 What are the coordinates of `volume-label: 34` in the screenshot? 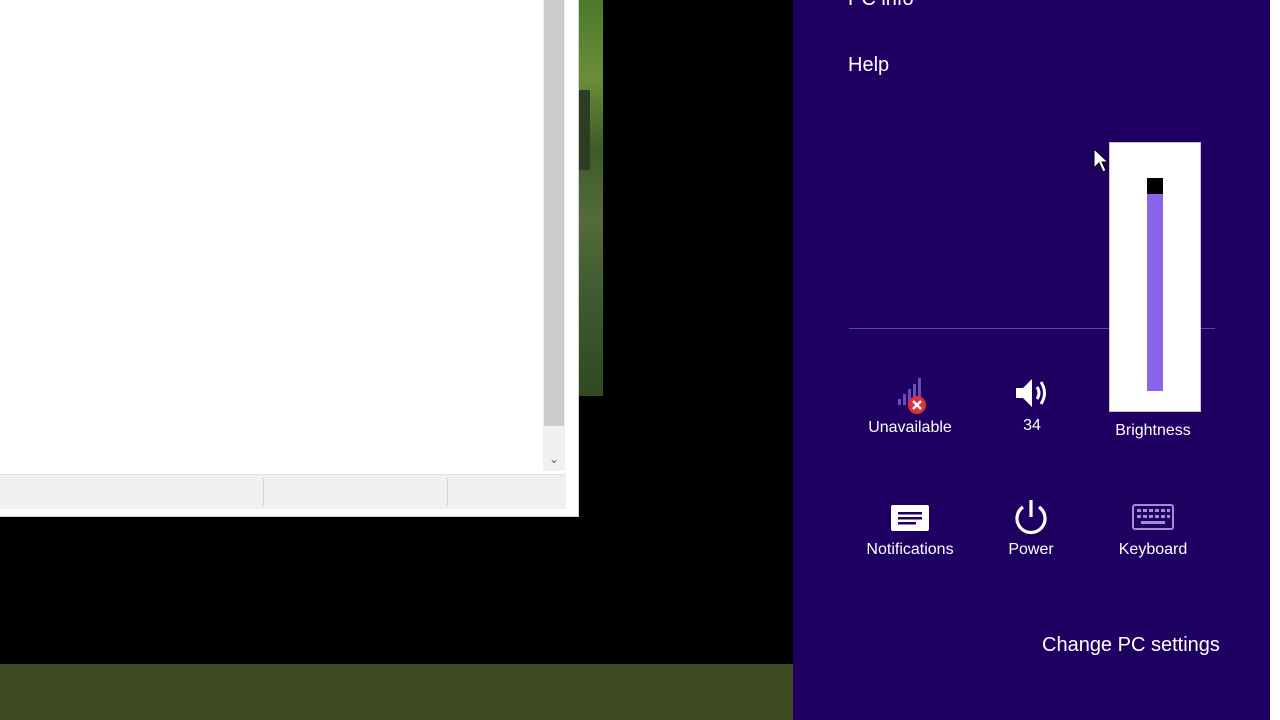 It's located at (1032, 425).